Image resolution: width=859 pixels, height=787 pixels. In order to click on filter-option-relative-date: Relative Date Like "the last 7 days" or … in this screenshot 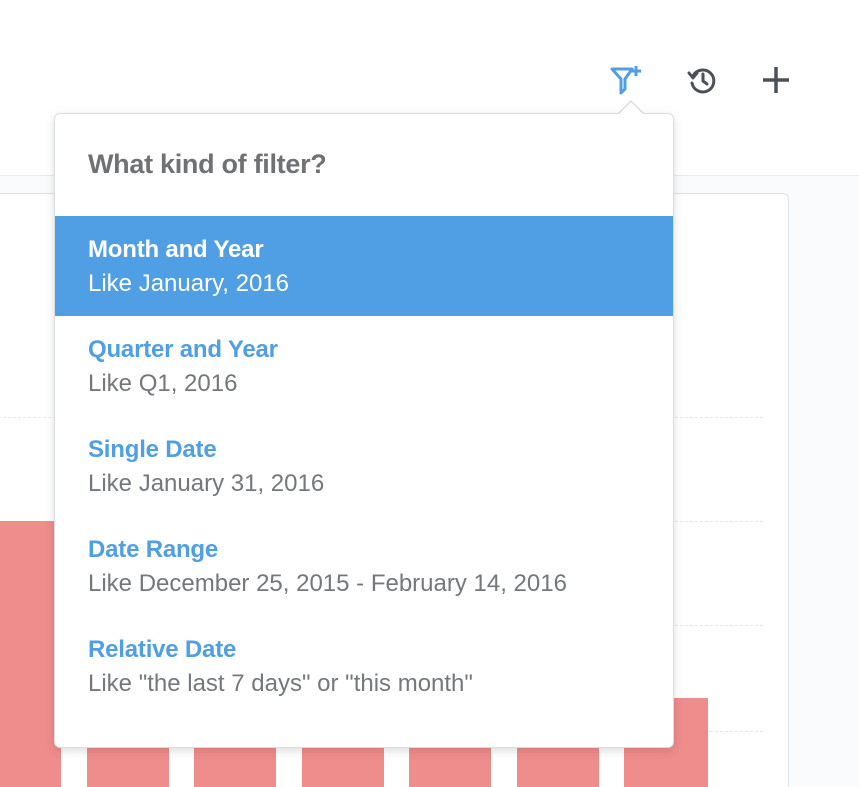, I will do `click(364, 666)`.